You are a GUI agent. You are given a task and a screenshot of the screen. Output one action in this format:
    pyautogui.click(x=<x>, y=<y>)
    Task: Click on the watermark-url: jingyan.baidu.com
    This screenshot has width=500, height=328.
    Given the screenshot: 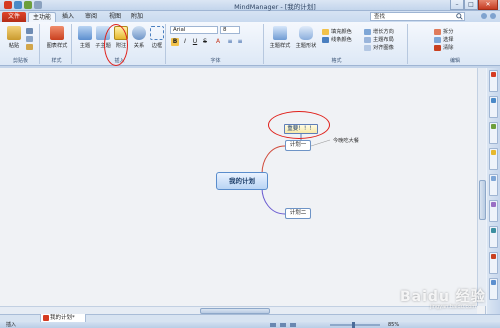 What is the action you would take?
    pyautogui.click(x=453, y=307)
    